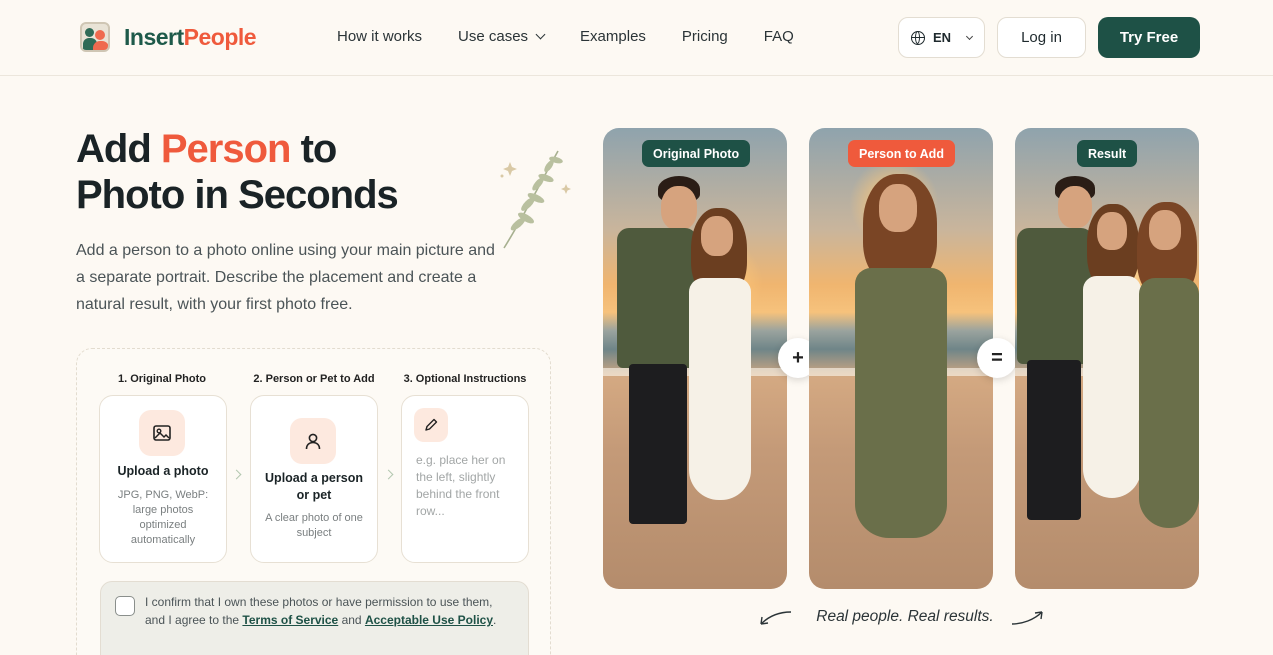 Image resolution: width=1273 pixels, height=655 pixels. Describe the element at coordinates (1027, 618) in the screenshot. I see `curved-arrow-right-icon` at that location.